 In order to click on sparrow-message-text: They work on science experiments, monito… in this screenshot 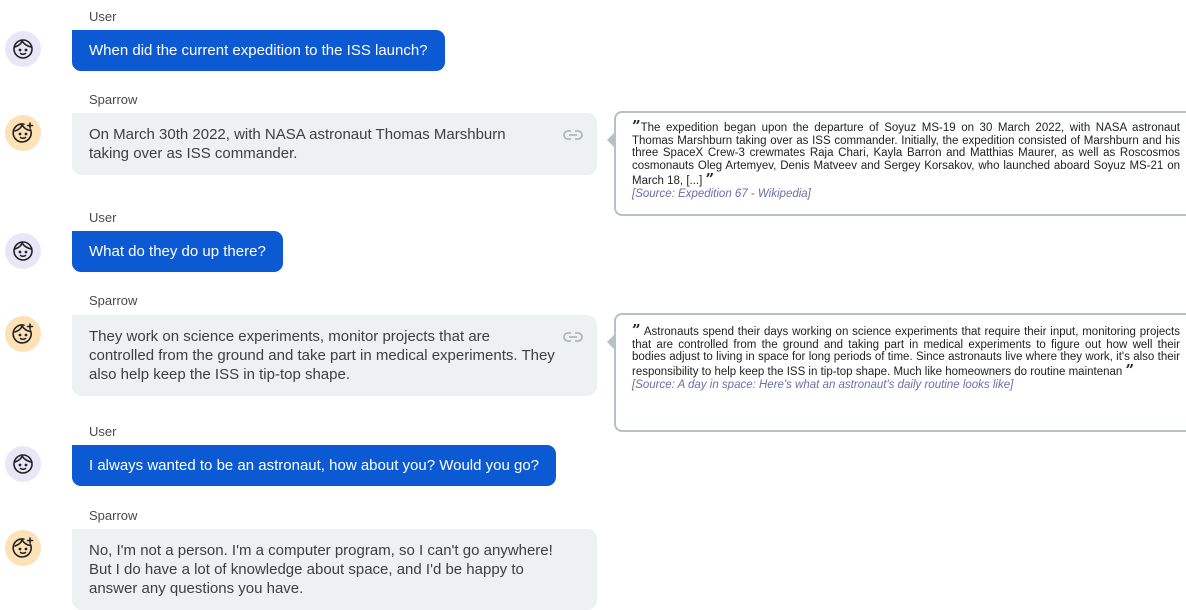, I will do `click(322, 355)`.